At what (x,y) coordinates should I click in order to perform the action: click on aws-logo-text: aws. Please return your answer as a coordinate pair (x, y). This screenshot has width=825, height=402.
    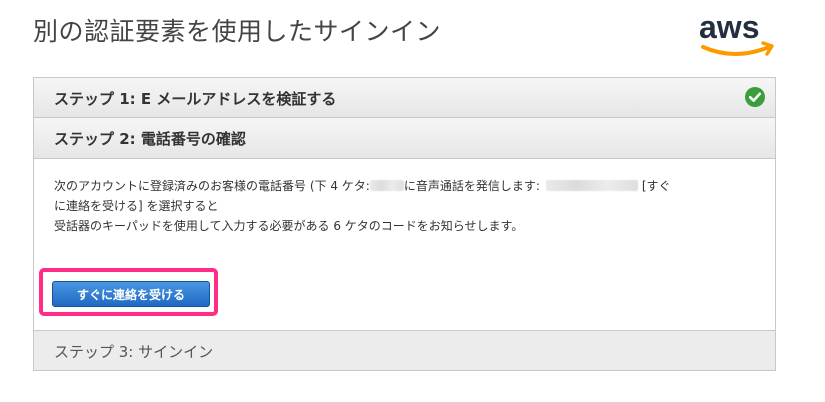
    Looking at the image, I should click on (729, 27).